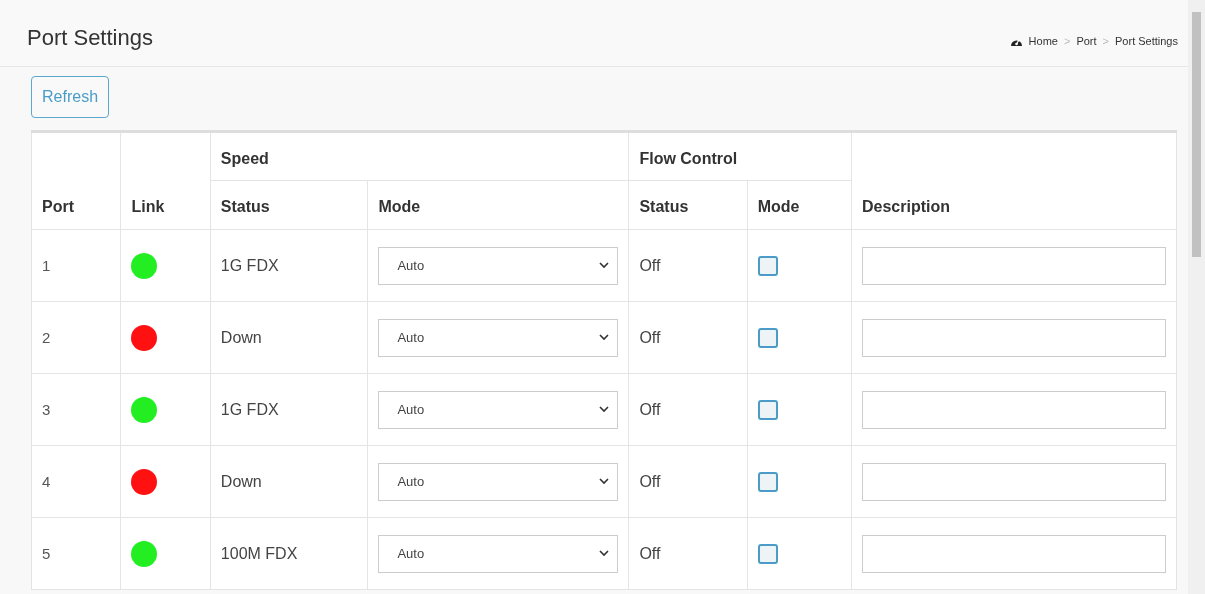 This screenshot has width=1205, height=594. I want to click on breadcrumb-link: Port Settings, so click(1146, 41).